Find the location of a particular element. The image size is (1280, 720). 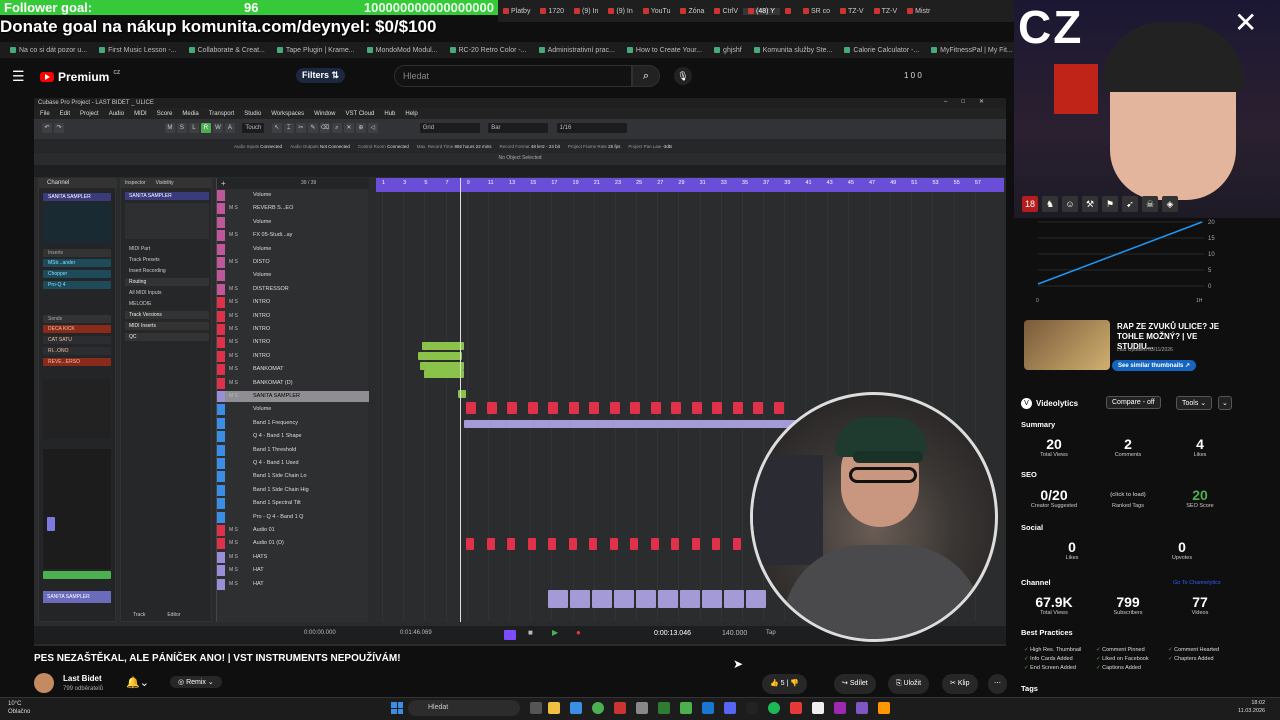

notification-bell-icon: 🔔⌄ is located at coordinates (137, 682).